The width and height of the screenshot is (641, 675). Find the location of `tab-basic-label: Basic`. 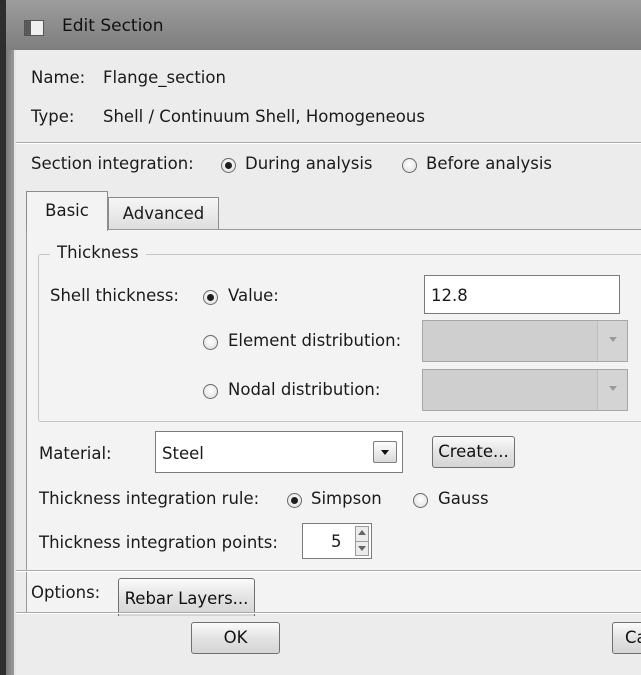

tab-basic-label: Basic is located at coordinates (67, 210).